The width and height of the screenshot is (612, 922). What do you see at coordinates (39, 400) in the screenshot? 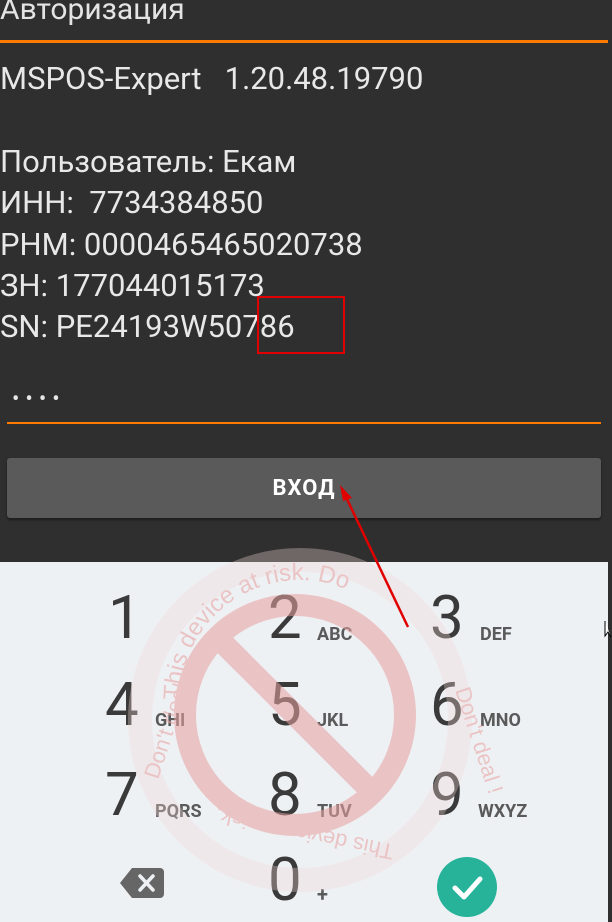
I see `password-input: ••••` at bounding box center [39, 400].